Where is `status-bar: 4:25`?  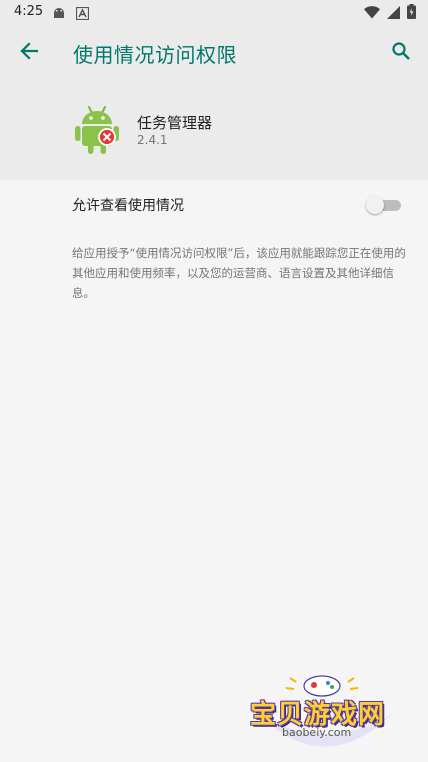 status-bar: 4:25 is located at coordinates (214, 12).